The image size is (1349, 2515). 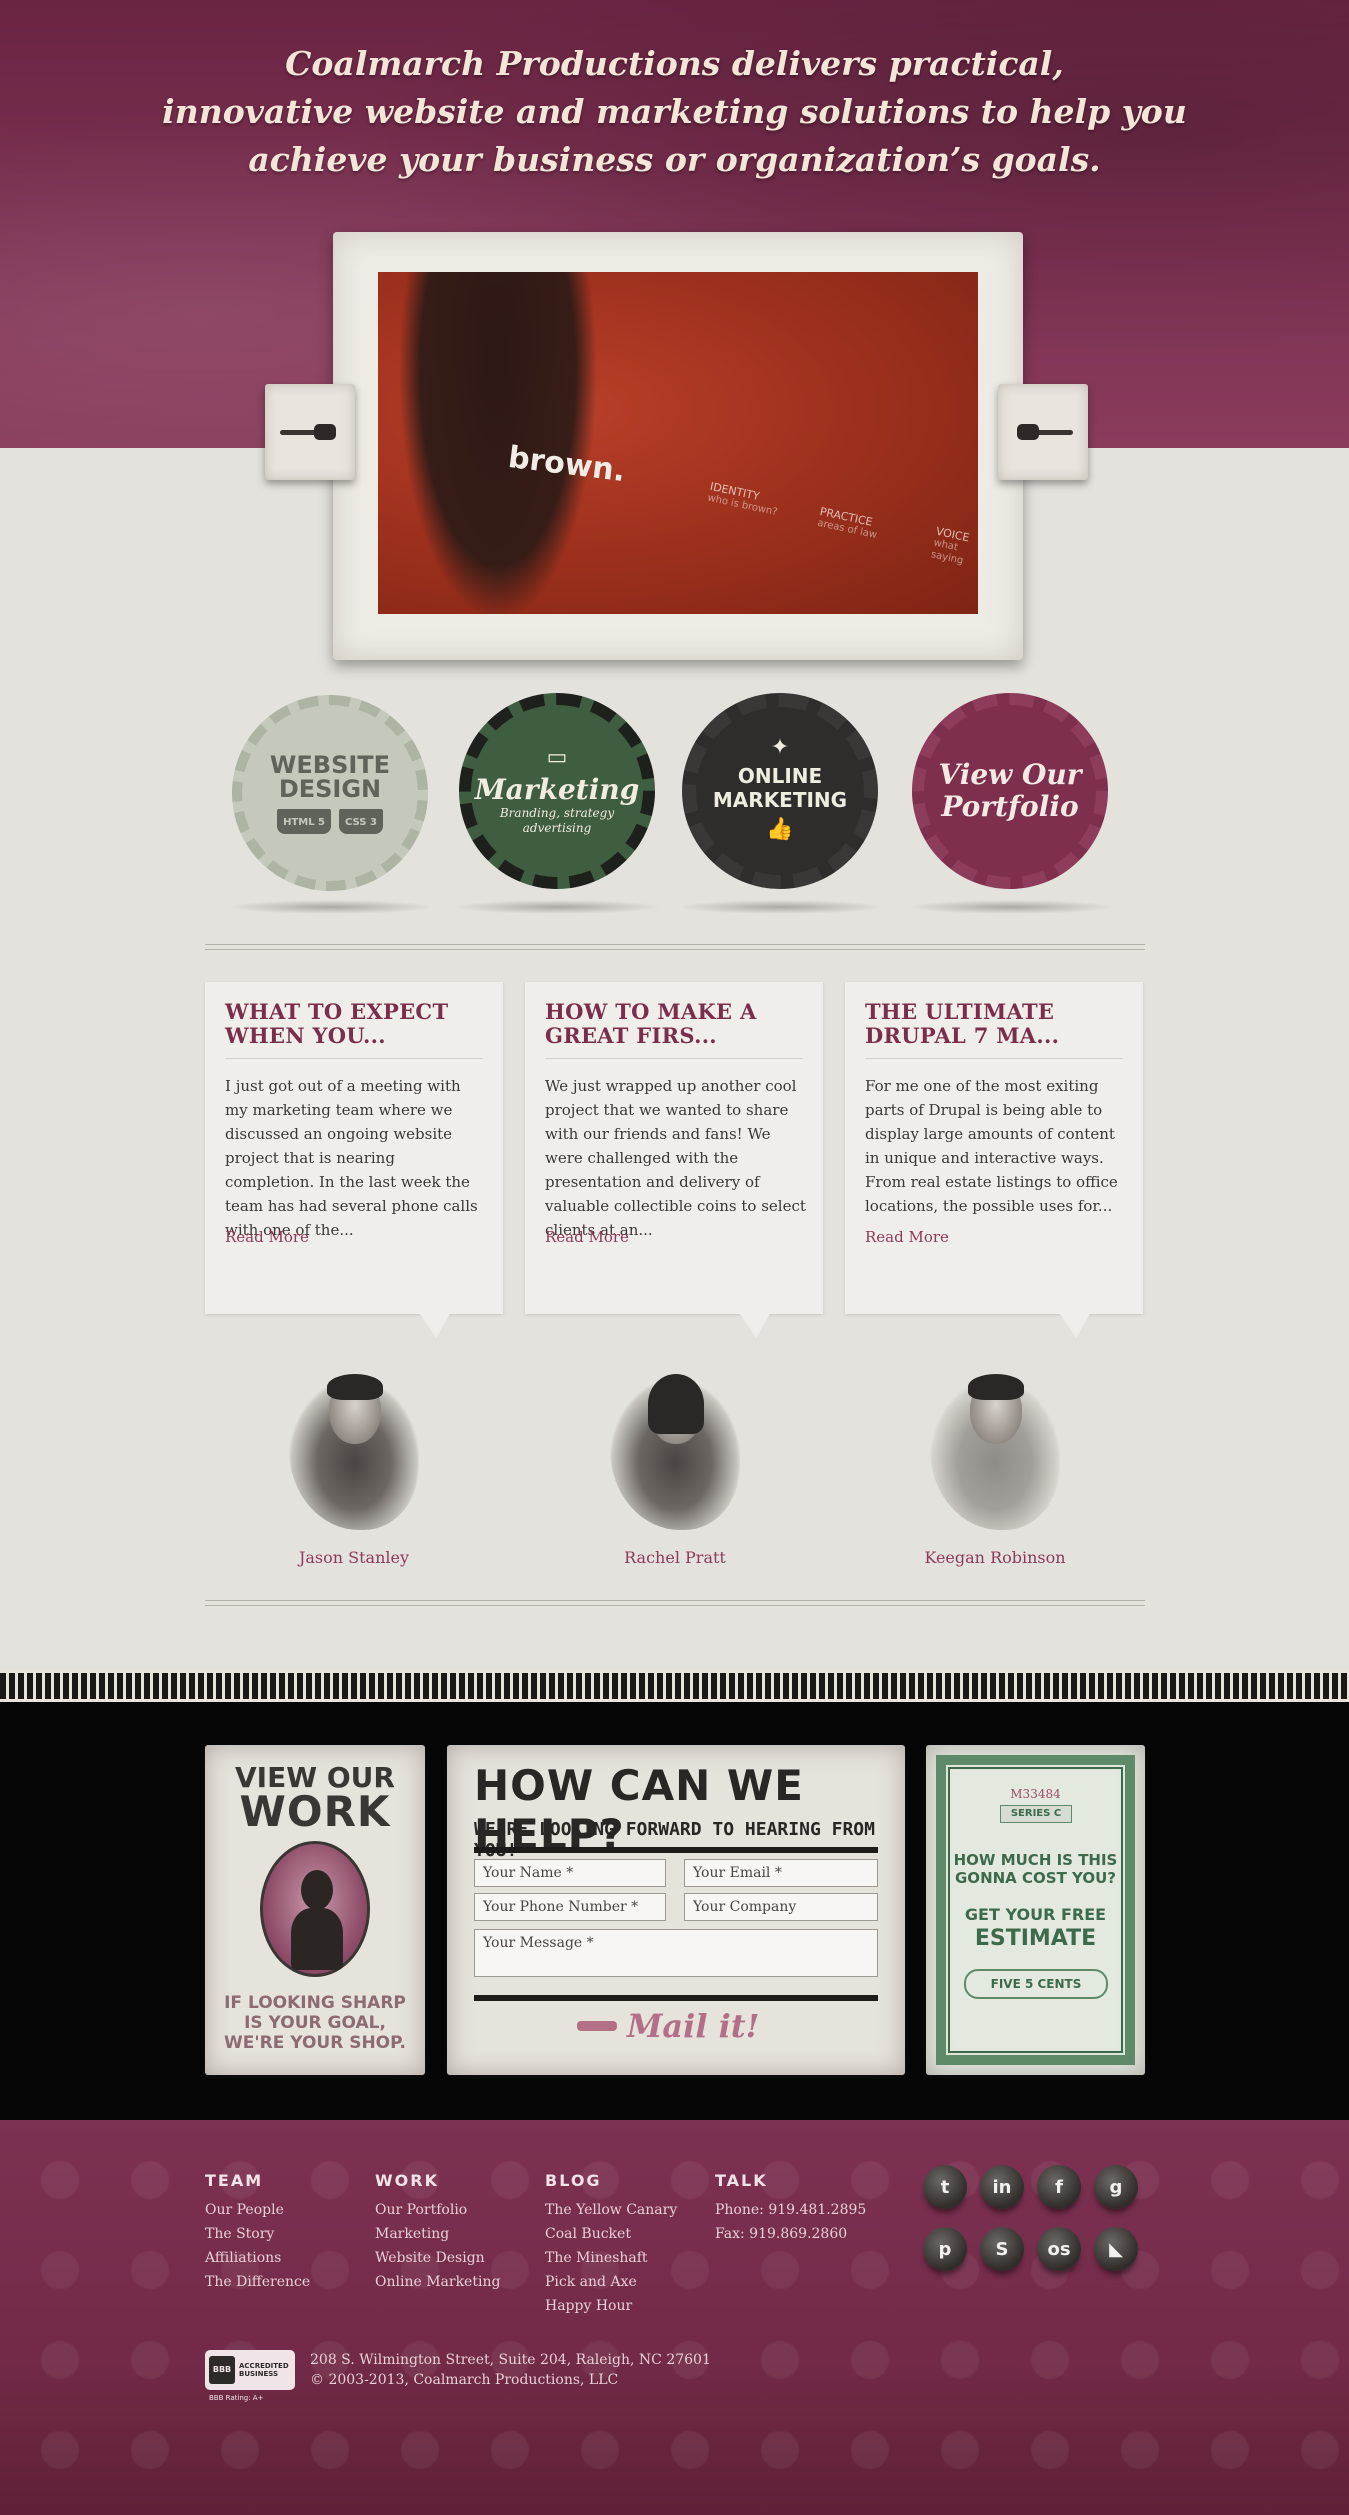 I want to click on team-member: Keegan Robinson, so click(x=995, y=1463).